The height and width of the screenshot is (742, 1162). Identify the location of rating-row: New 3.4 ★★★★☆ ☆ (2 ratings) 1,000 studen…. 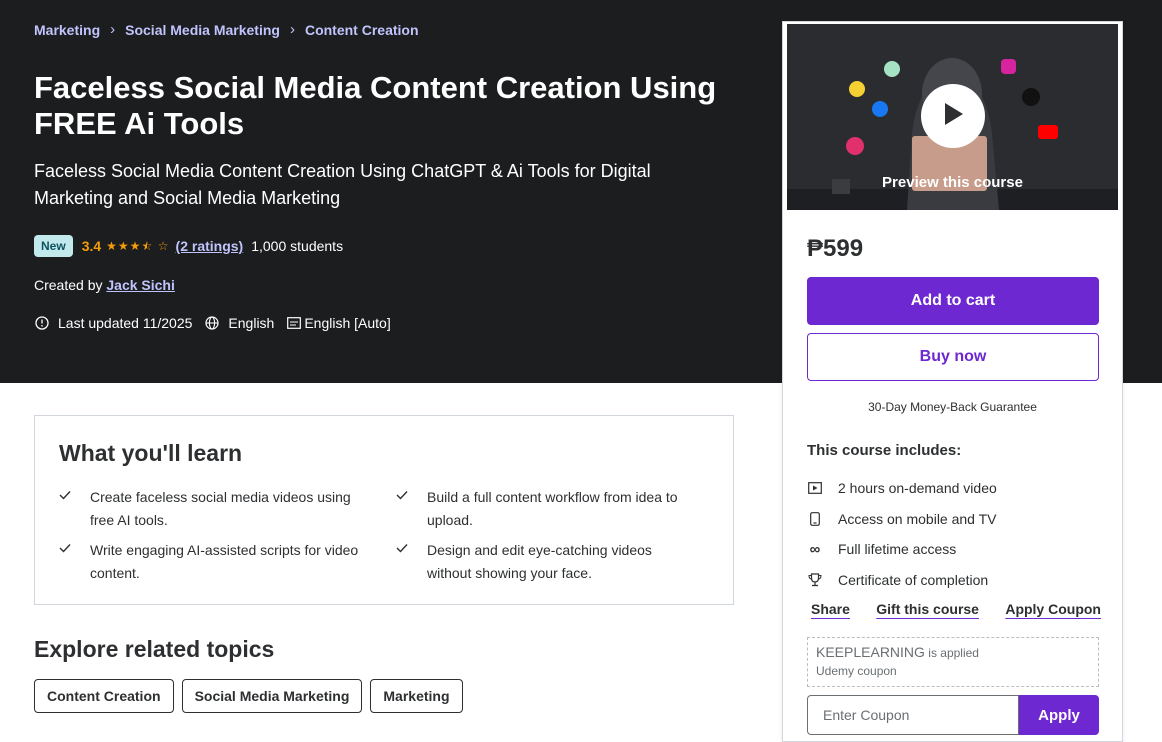
(188, 246).